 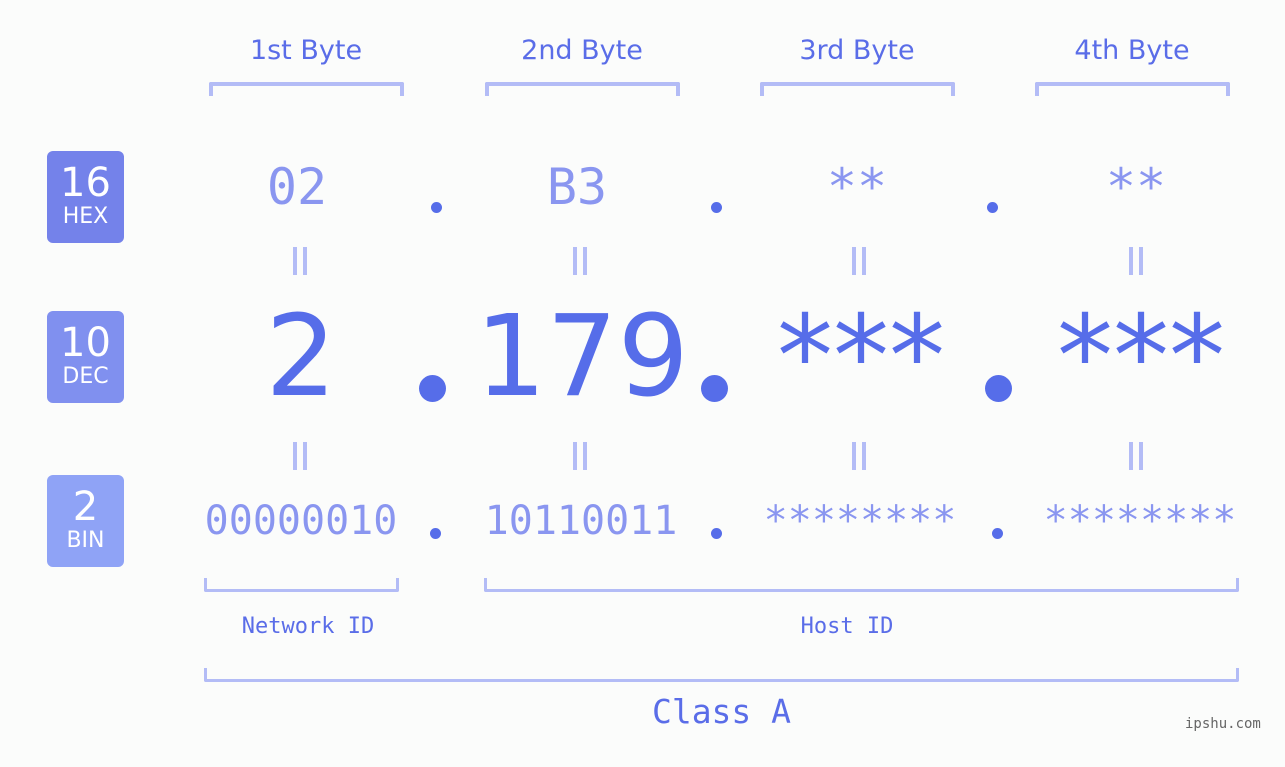 I want to click on class-label: Class A, so click(x=721, y=711).